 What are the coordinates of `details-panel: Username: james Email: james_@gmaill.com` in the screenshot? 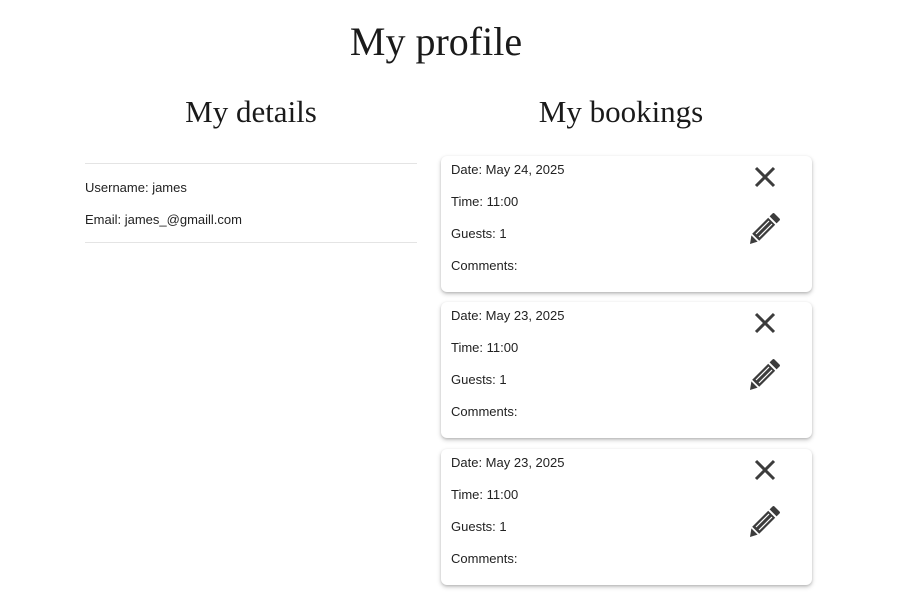 It's located at (251, 203).